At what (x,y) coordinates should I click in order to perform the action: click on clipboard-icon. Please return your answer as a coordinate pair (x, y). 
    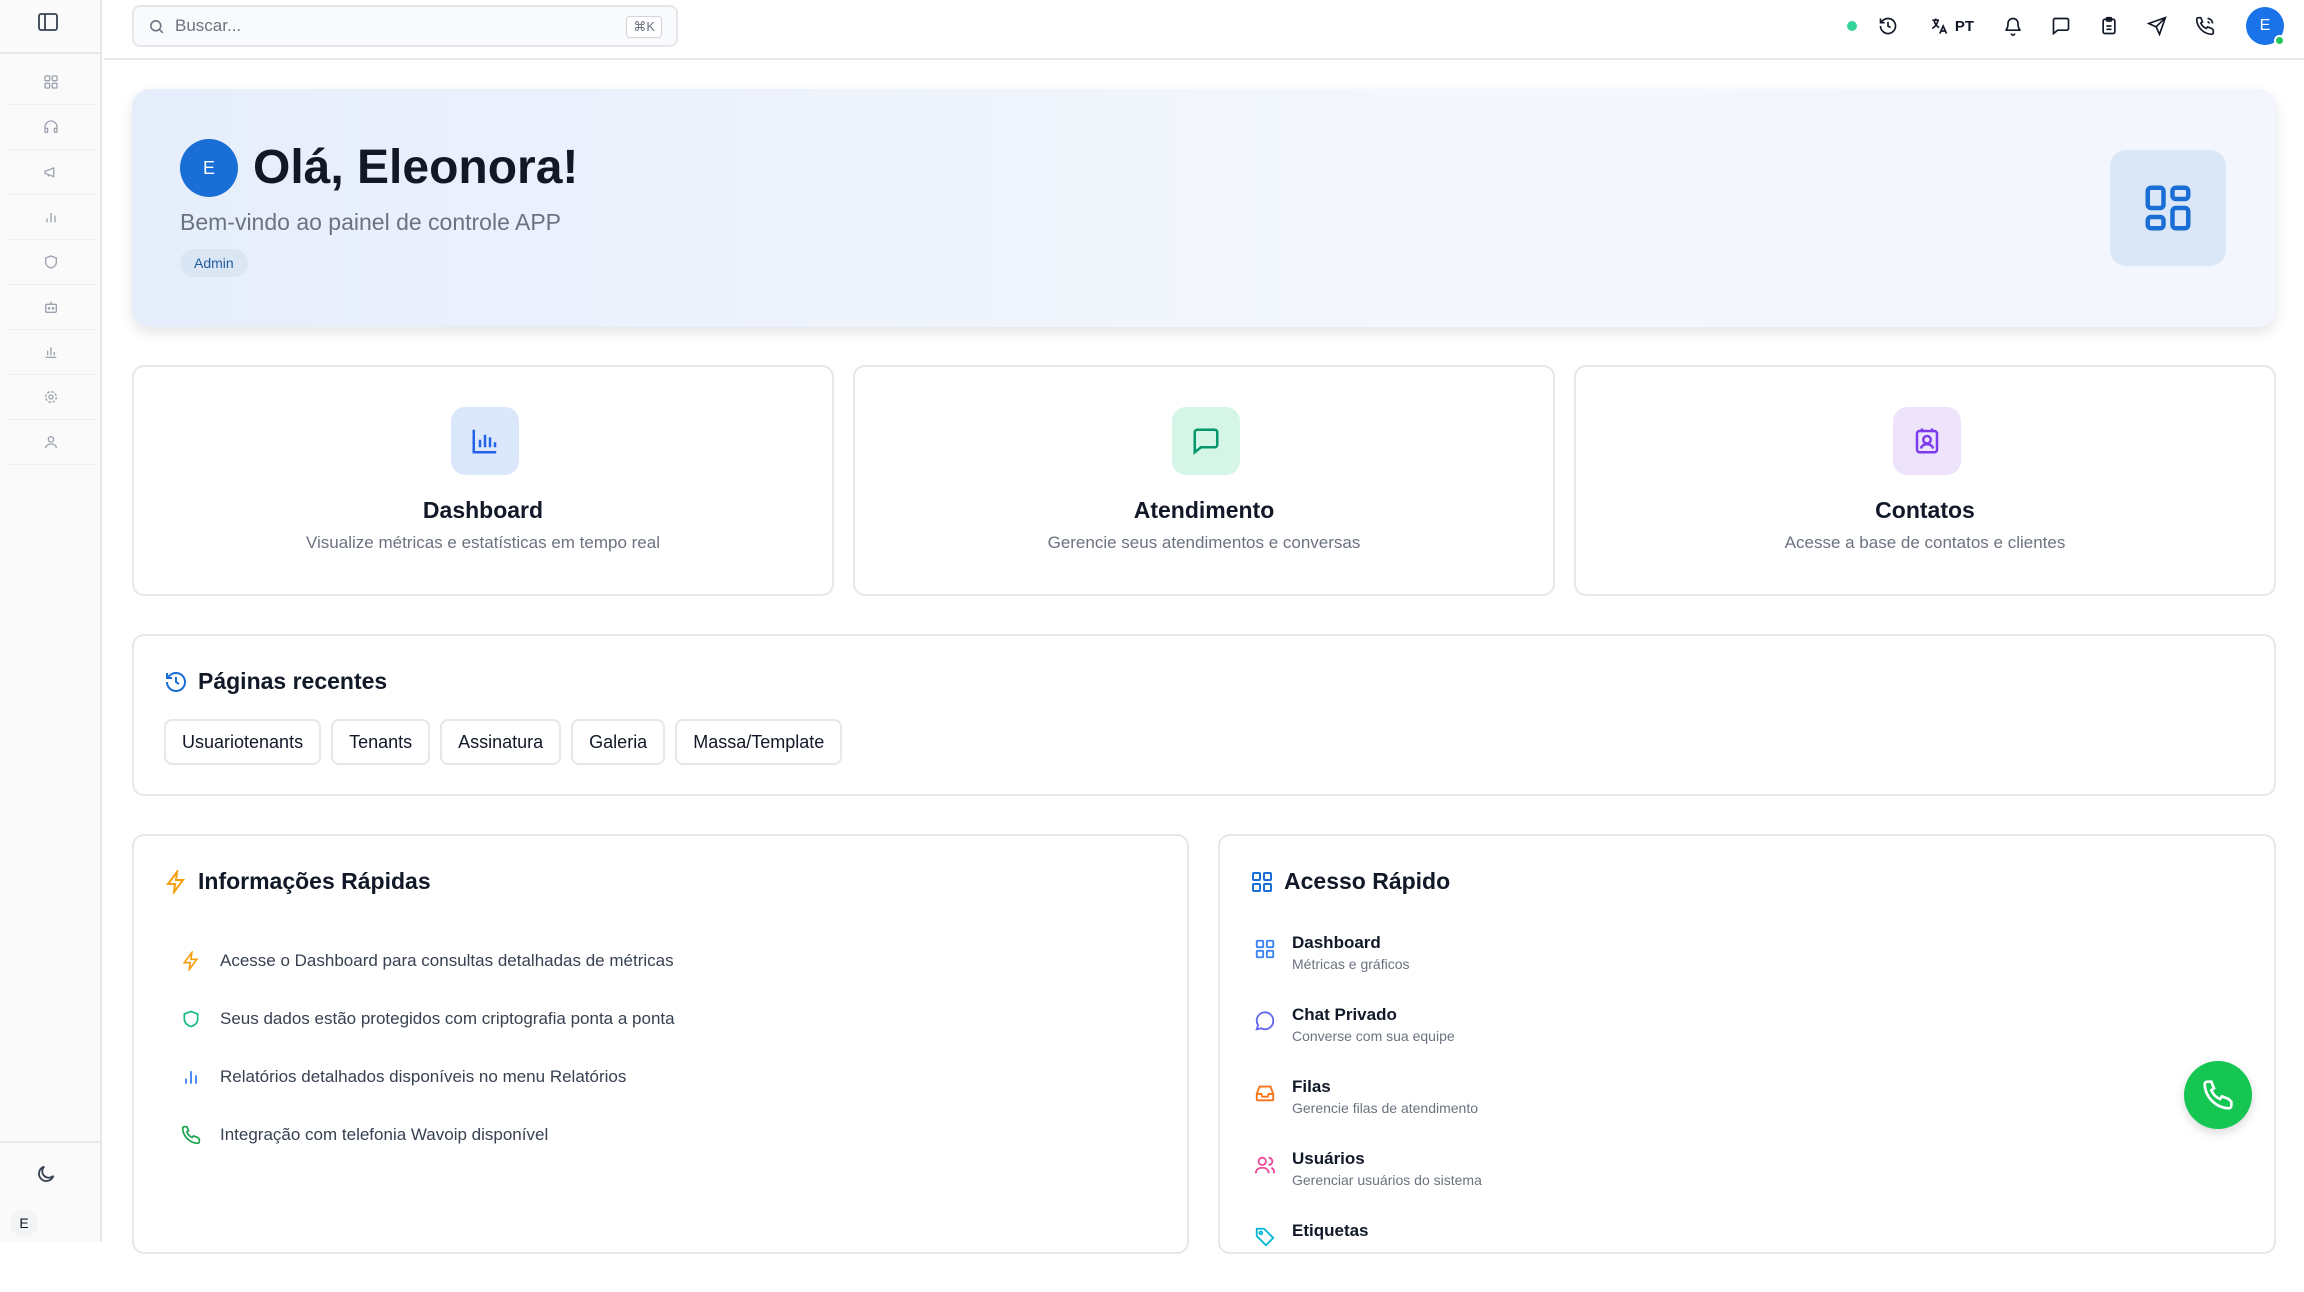
    Looking at the image, I should click on (2109, 26).